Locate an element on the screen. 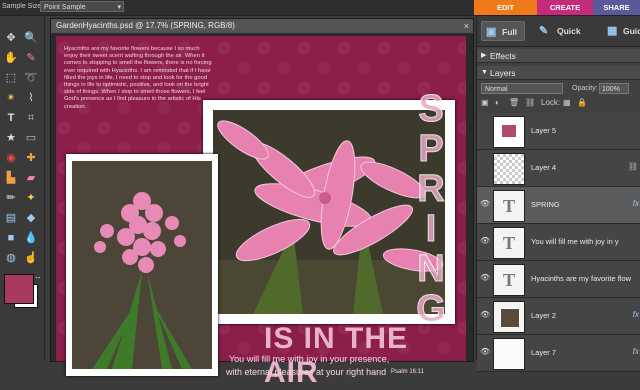 This screenshot has height=390, width=640. opacity-field: 100% is located at coordinates (614, 88).